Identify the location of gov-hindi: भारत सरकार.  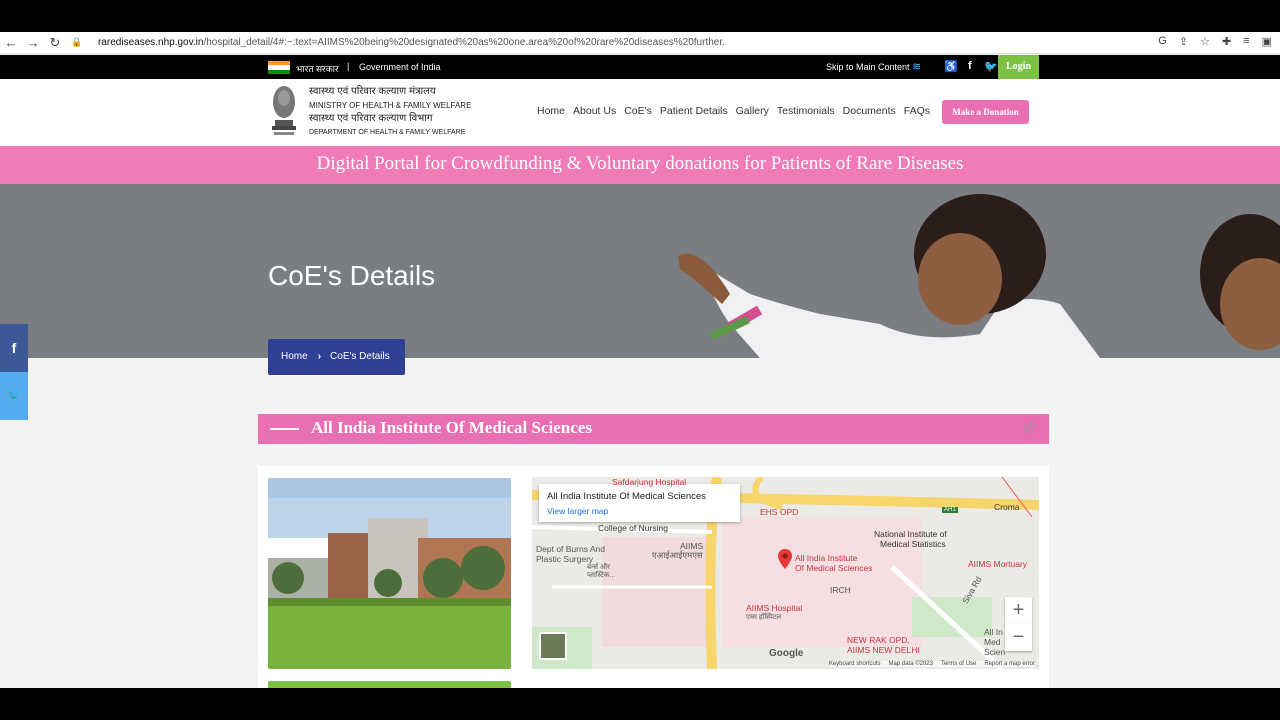
(317, 68).